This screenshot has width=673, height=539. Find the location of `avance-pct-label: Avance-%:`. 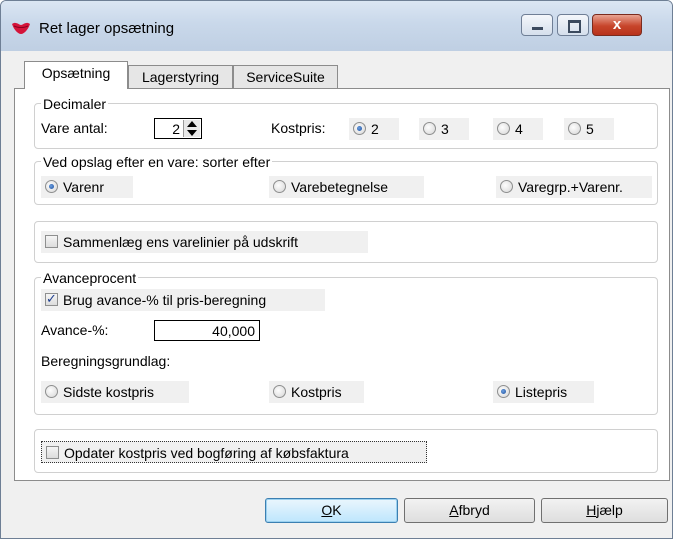

avance-pct-label: Avance-%: is located at coordinates (75, 330).